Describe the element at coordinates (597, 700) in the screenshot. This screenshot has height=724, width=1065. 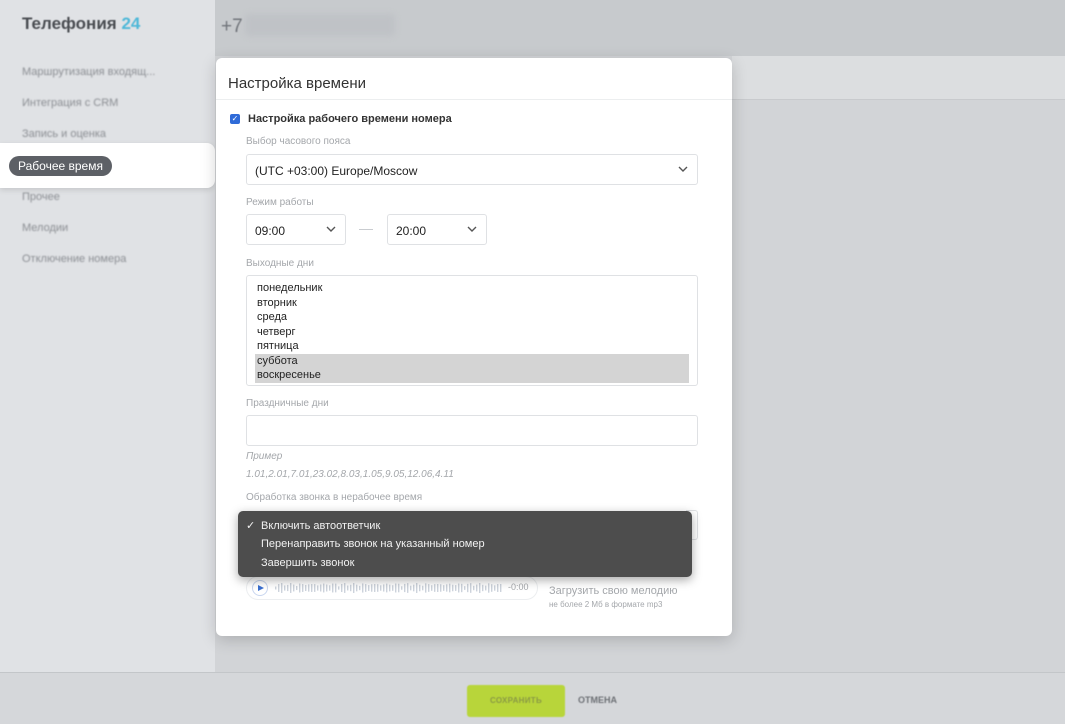
I see `cancel-button: ОТМЕНА` at that location.